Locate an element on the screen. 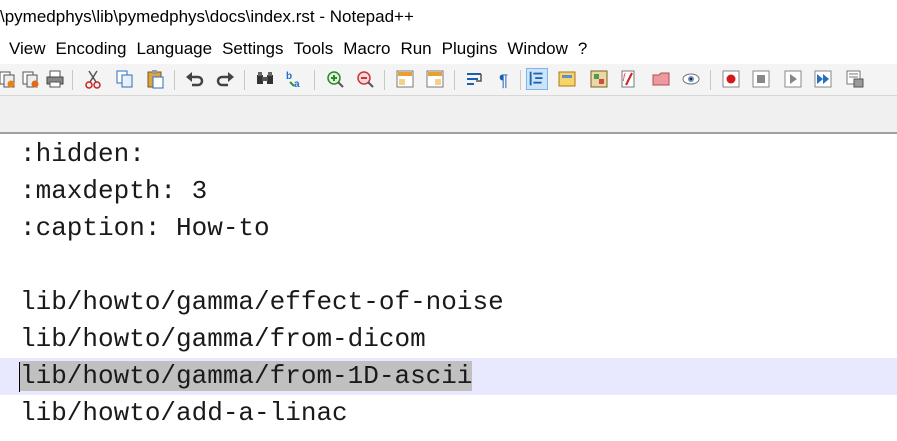 The width and height of the screenshot is (897, 441). close-all-icon is located at coordinates (9, 79).